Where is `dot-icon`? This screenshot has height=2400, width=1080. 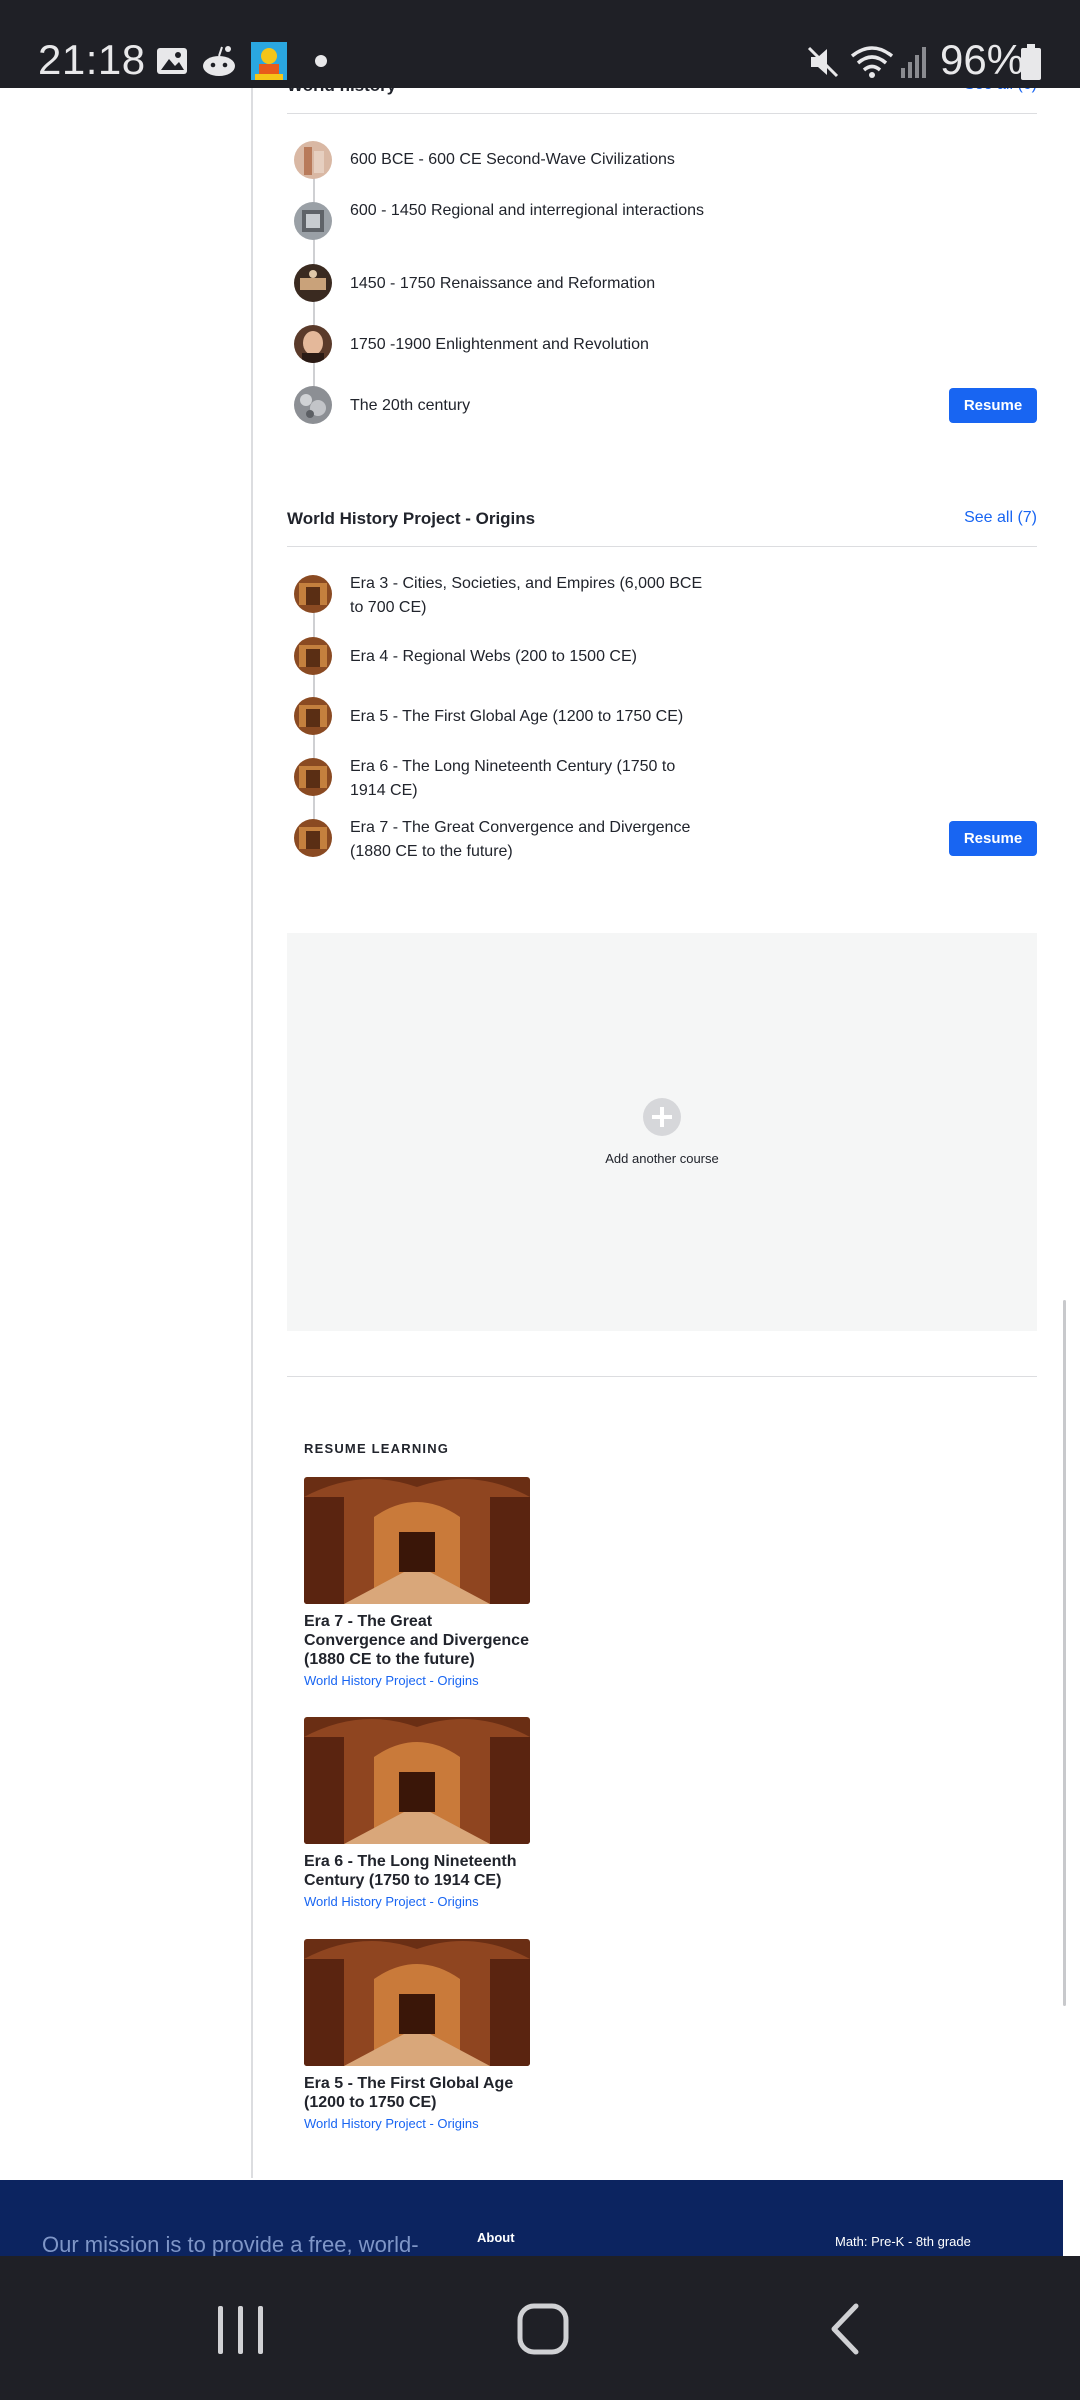
dot-icon is located at coordinates (321, 61).